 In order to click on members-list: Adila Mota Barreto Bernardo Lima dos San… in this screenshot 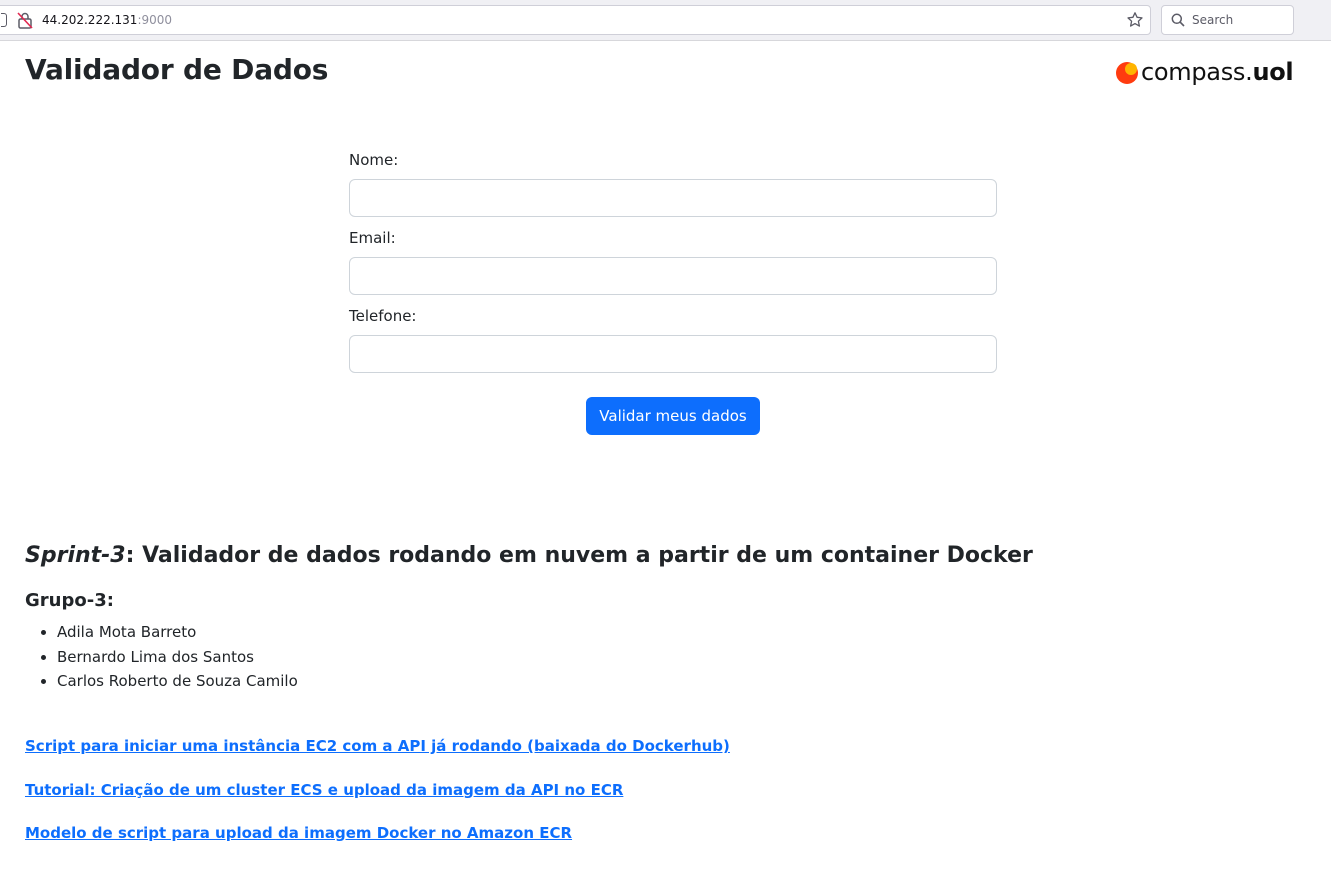, I will do `click(177, 658)`.